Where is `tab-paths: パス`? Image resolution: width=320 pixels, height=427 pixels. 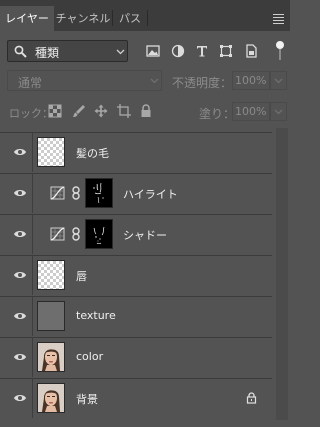
tab-paths: パス is located at coordinates (130, 18).